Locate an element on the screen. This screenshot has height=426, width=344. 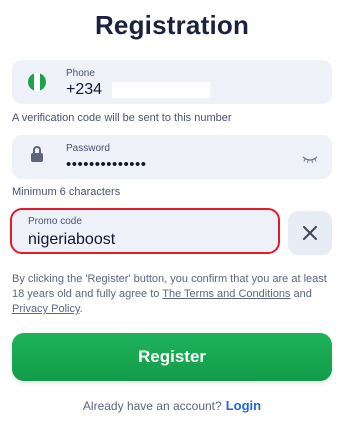
promo-clear-button is located at coordinates (310, 233).